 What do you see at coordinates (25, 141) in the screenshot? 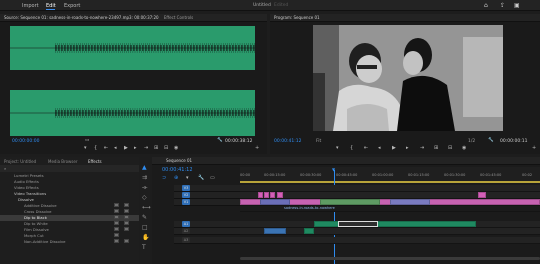
I see `source-timecode-in: 00:00:00:00` at bounding box center [25, 141].